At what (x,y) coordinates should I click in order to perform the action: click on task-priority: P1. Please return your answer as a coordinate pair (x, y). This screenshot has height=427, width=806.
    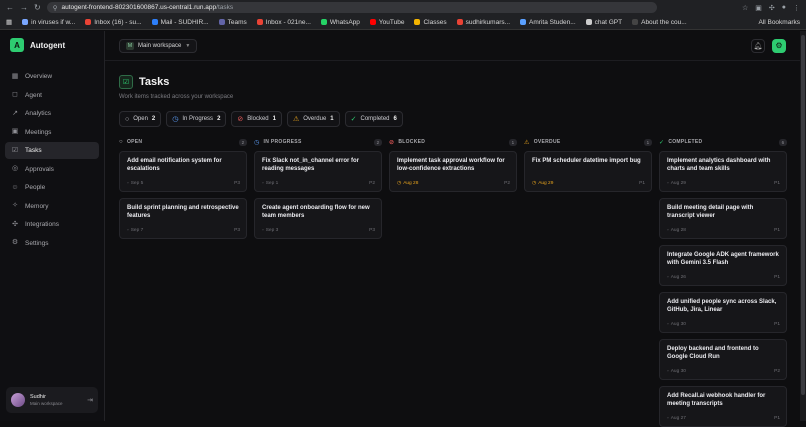
    Looking at the image, I should click on (777, 183).